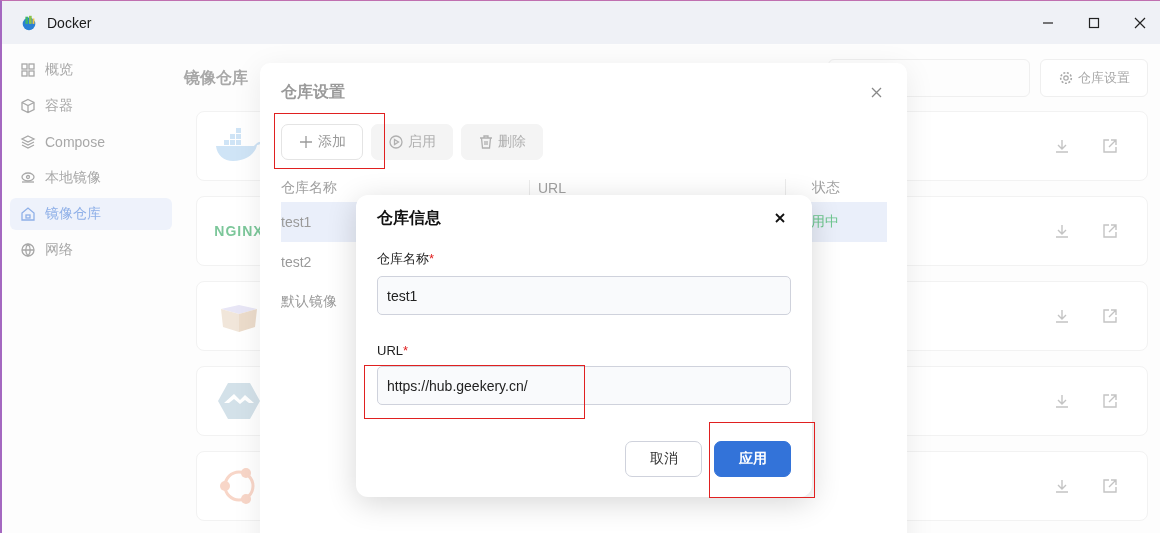 The image size is (1160, 533). Describe the element at coordinates (296, 222) in the screenshot. I see `table-cell: test1` at that location.